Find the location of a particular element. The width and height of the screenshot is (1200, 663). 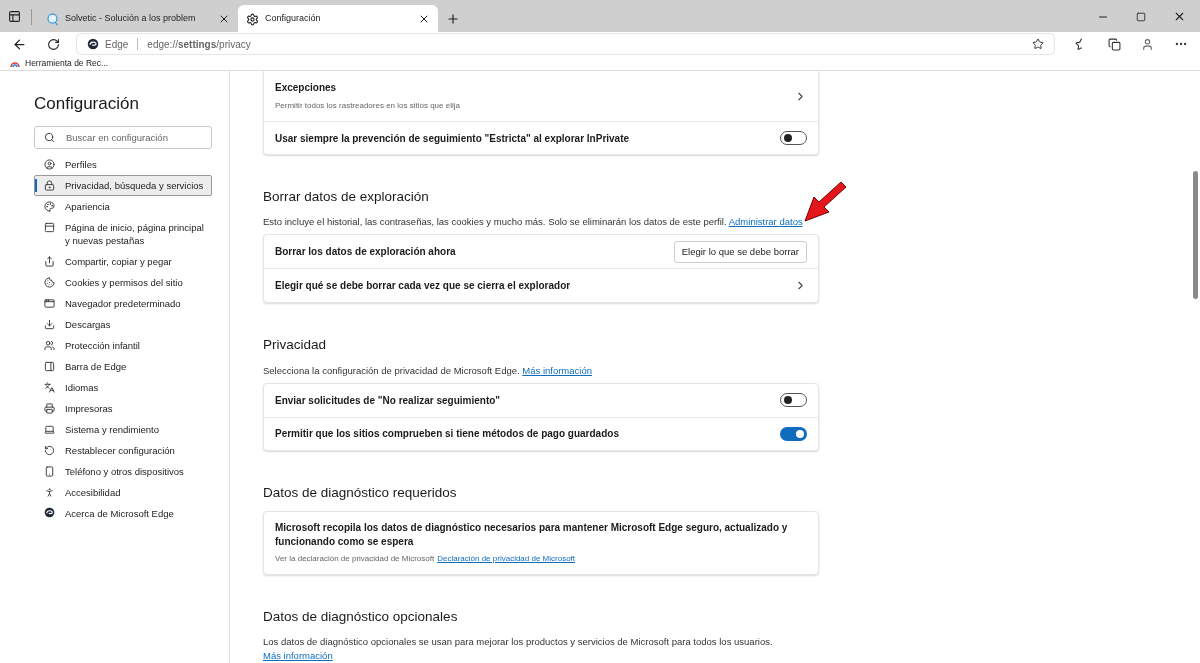

search-field: Buscar en configuración is located at coordinates (123, 137).